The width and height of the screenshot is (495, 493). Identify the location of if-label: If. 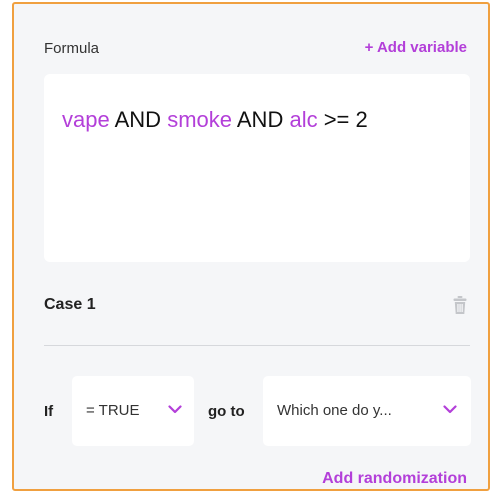
(49, 411).